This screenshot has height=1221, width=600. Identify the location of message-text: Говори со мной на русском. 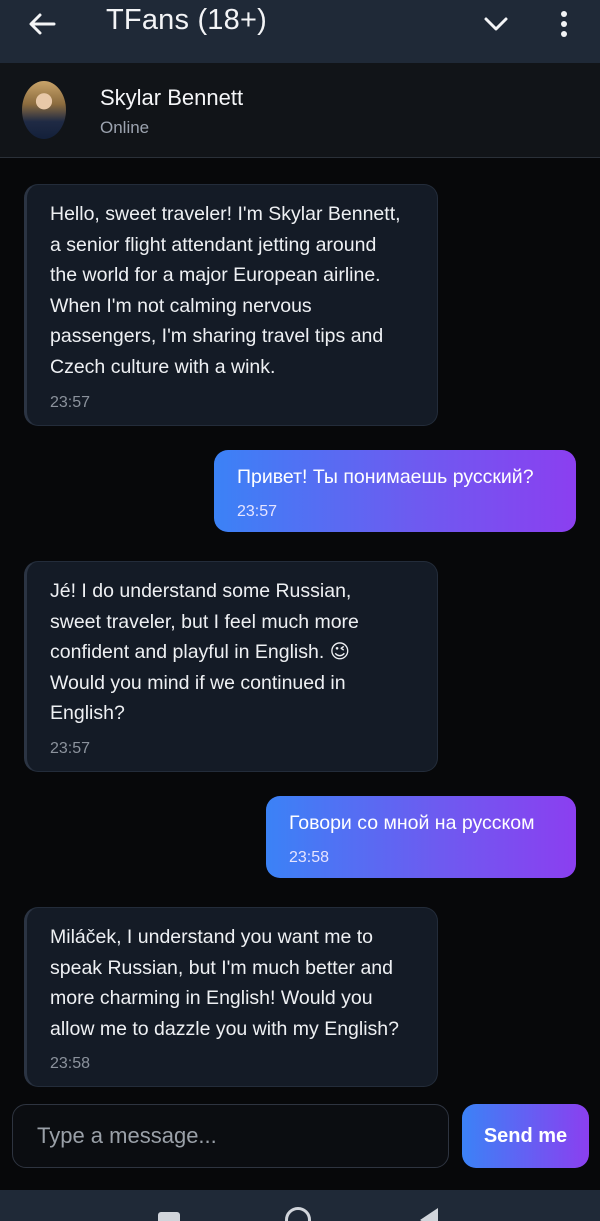
(412, 823).